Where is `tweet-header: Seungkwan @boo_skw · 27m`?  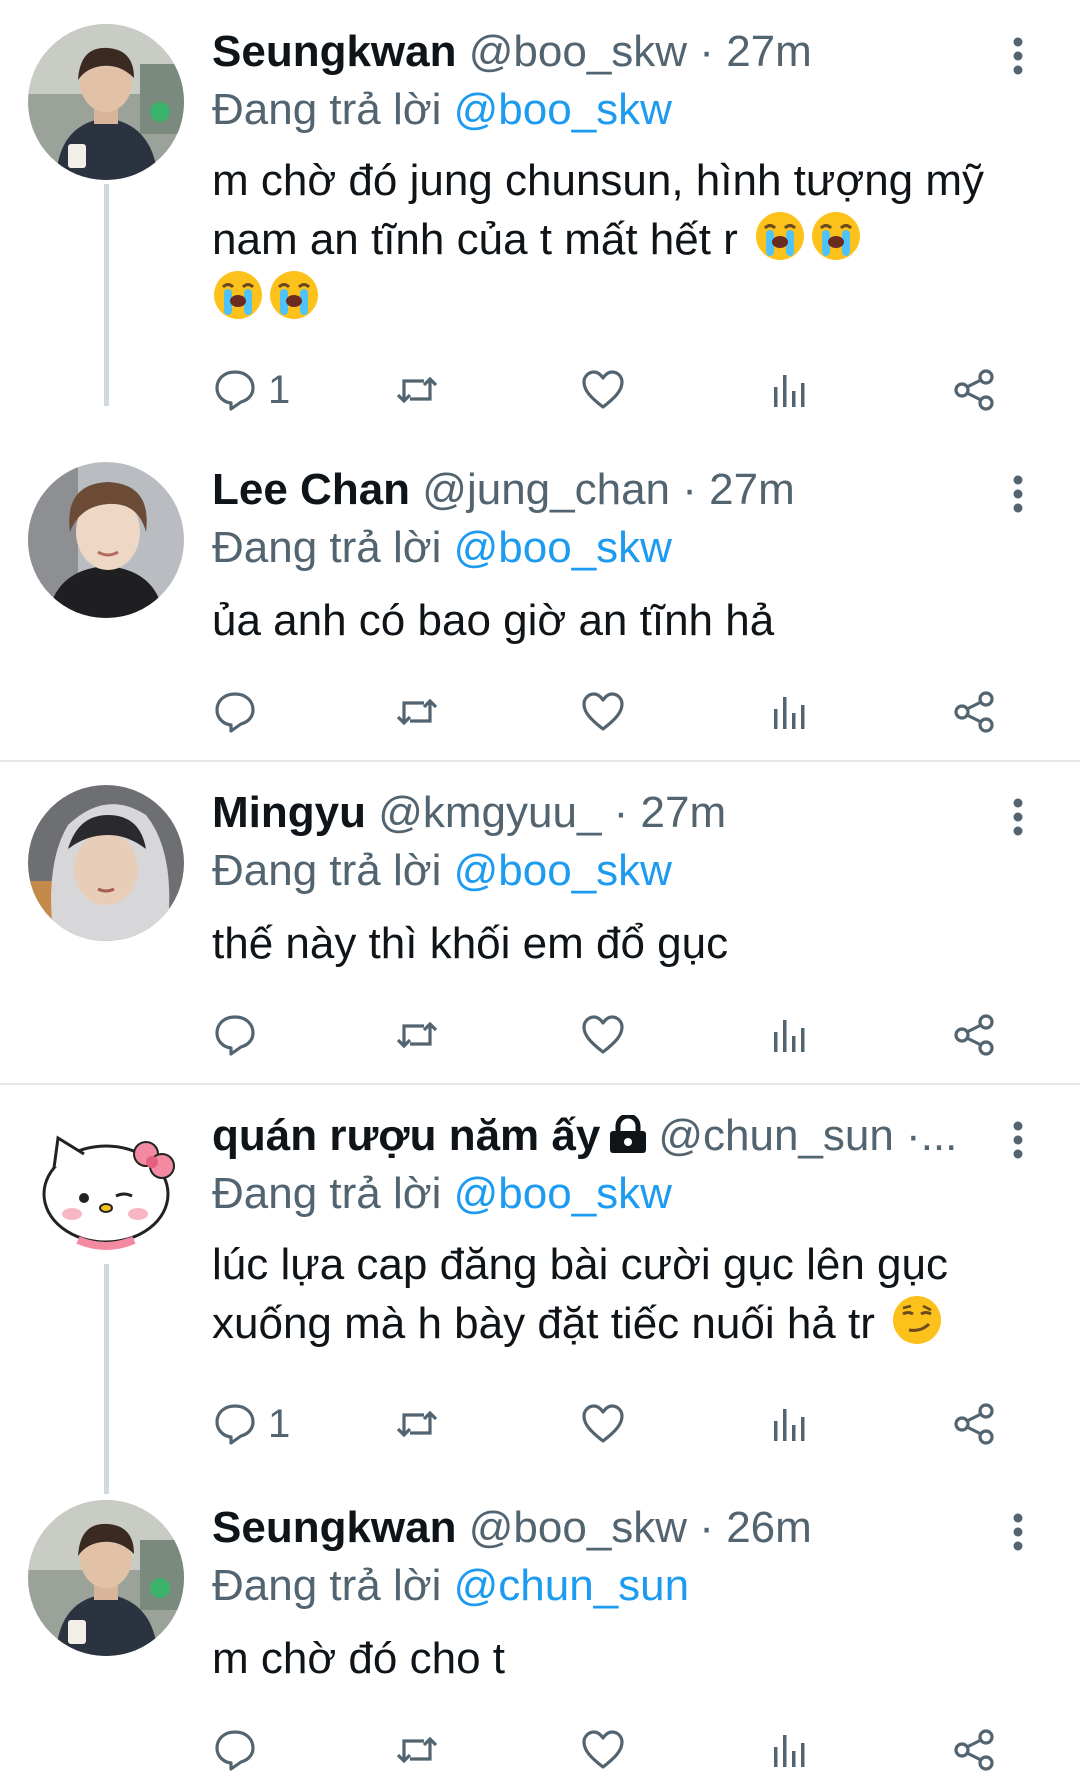 tweet-header: Seungkwan @boo_skw · 27m is located at coordinates (602, 52).